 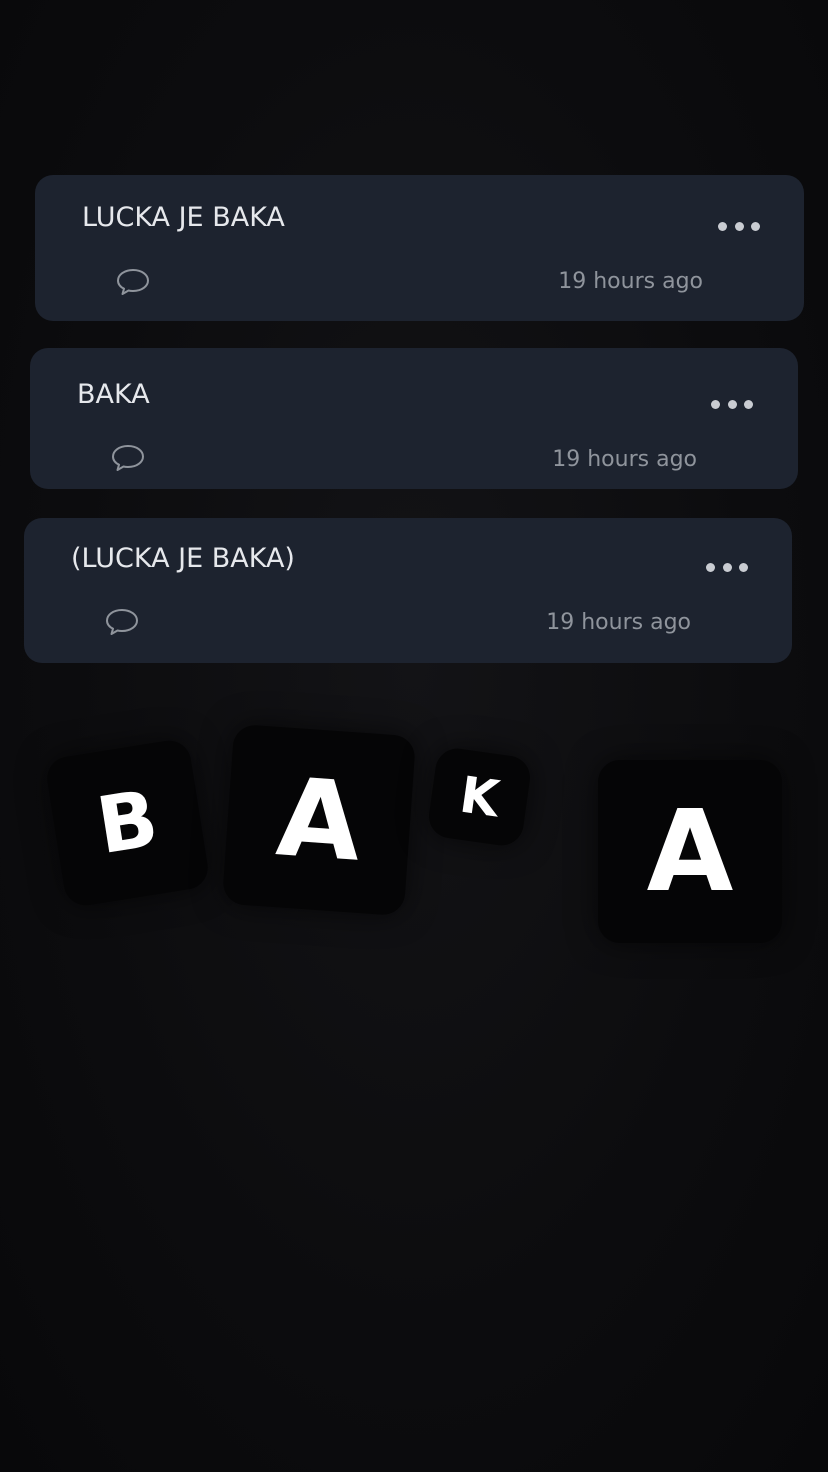 I want to click on post-title: LUCKA JE BAKA, so click(x=183, y=217).